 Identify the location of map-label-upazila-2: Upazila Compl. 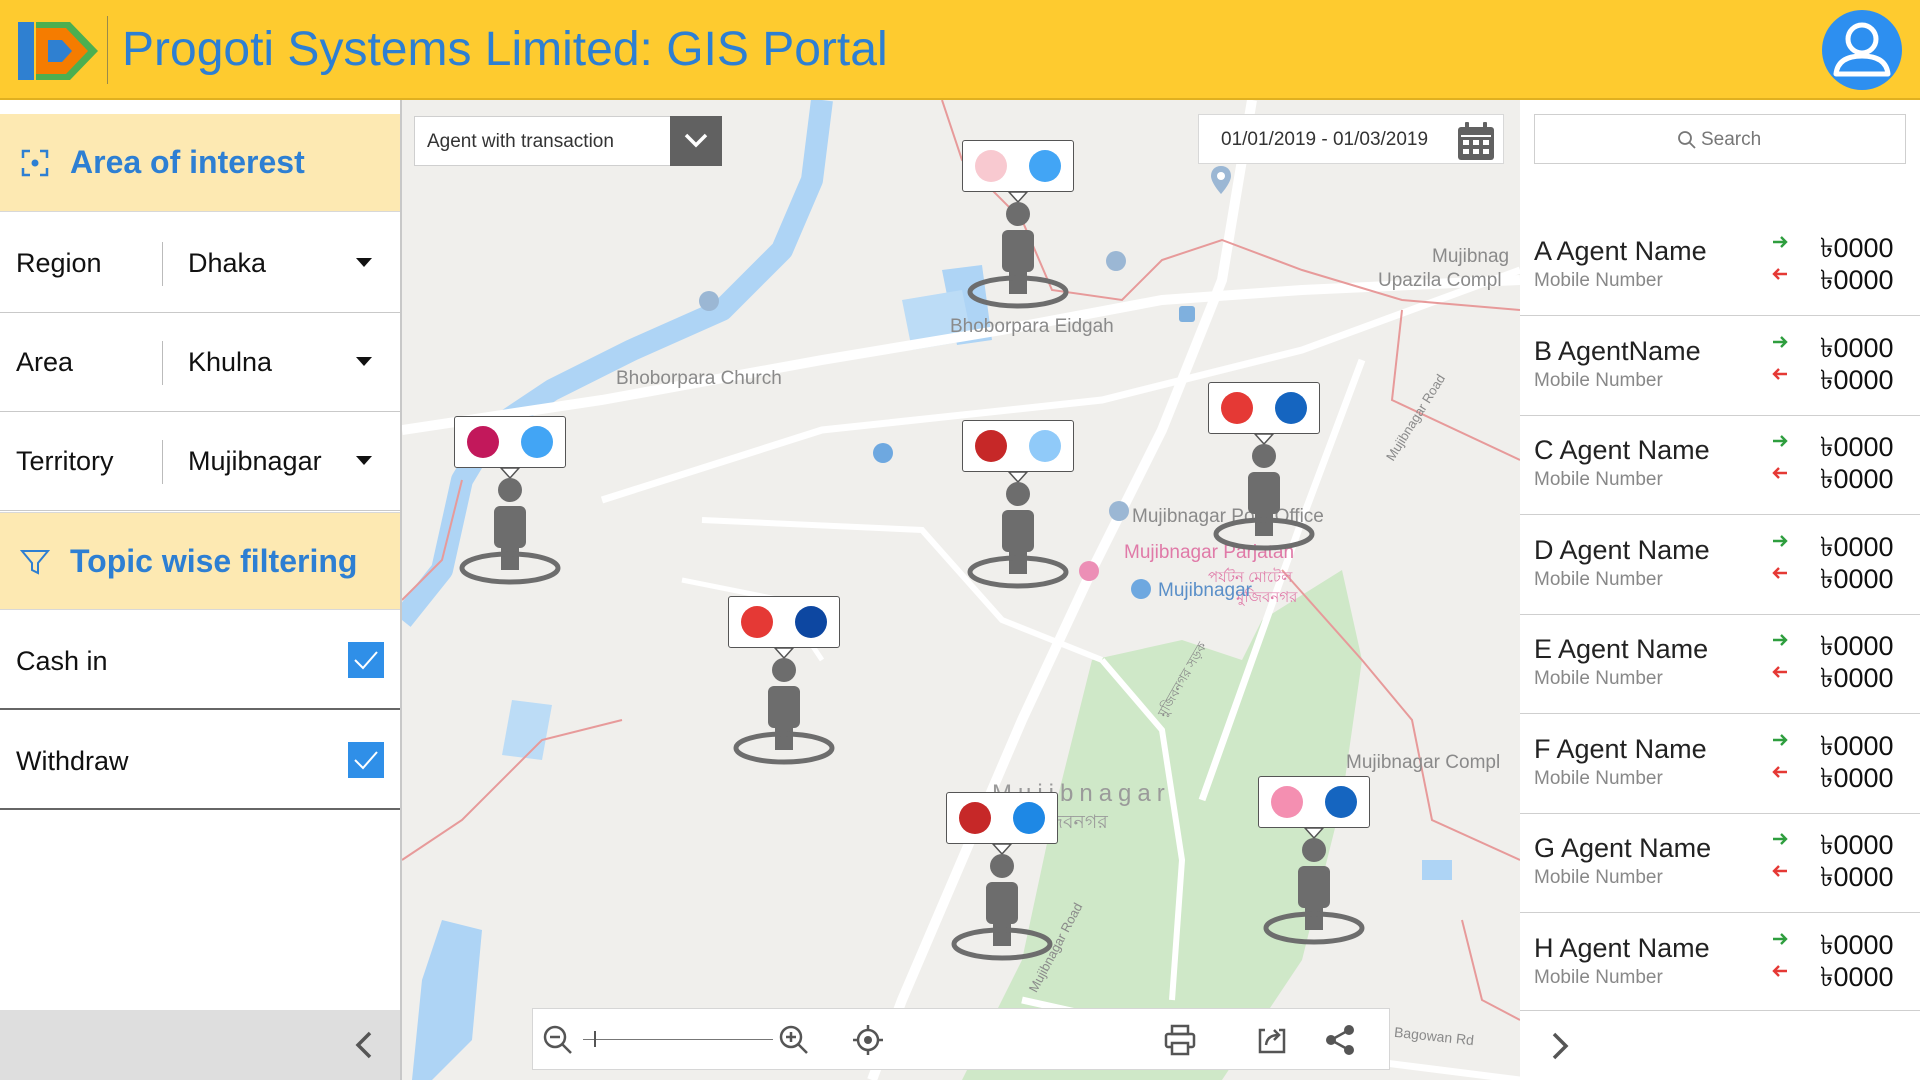
(1440, 280).